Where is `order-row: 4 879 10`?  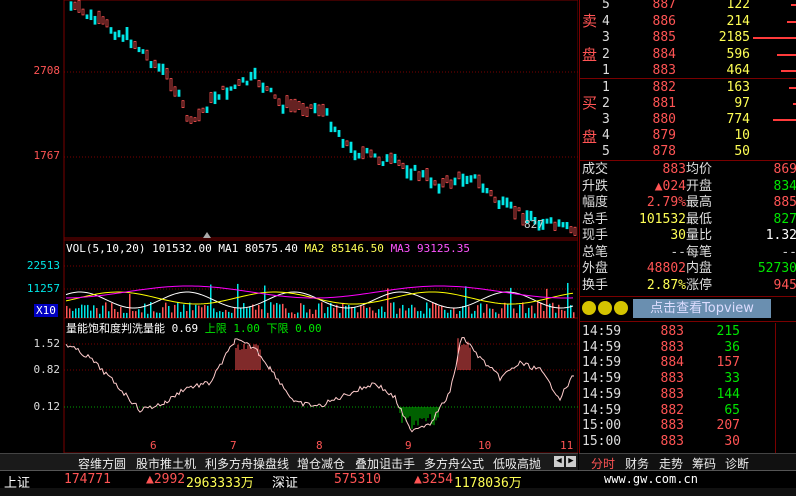
order-row: 4 879 10 is located at coordinates (688, 136).